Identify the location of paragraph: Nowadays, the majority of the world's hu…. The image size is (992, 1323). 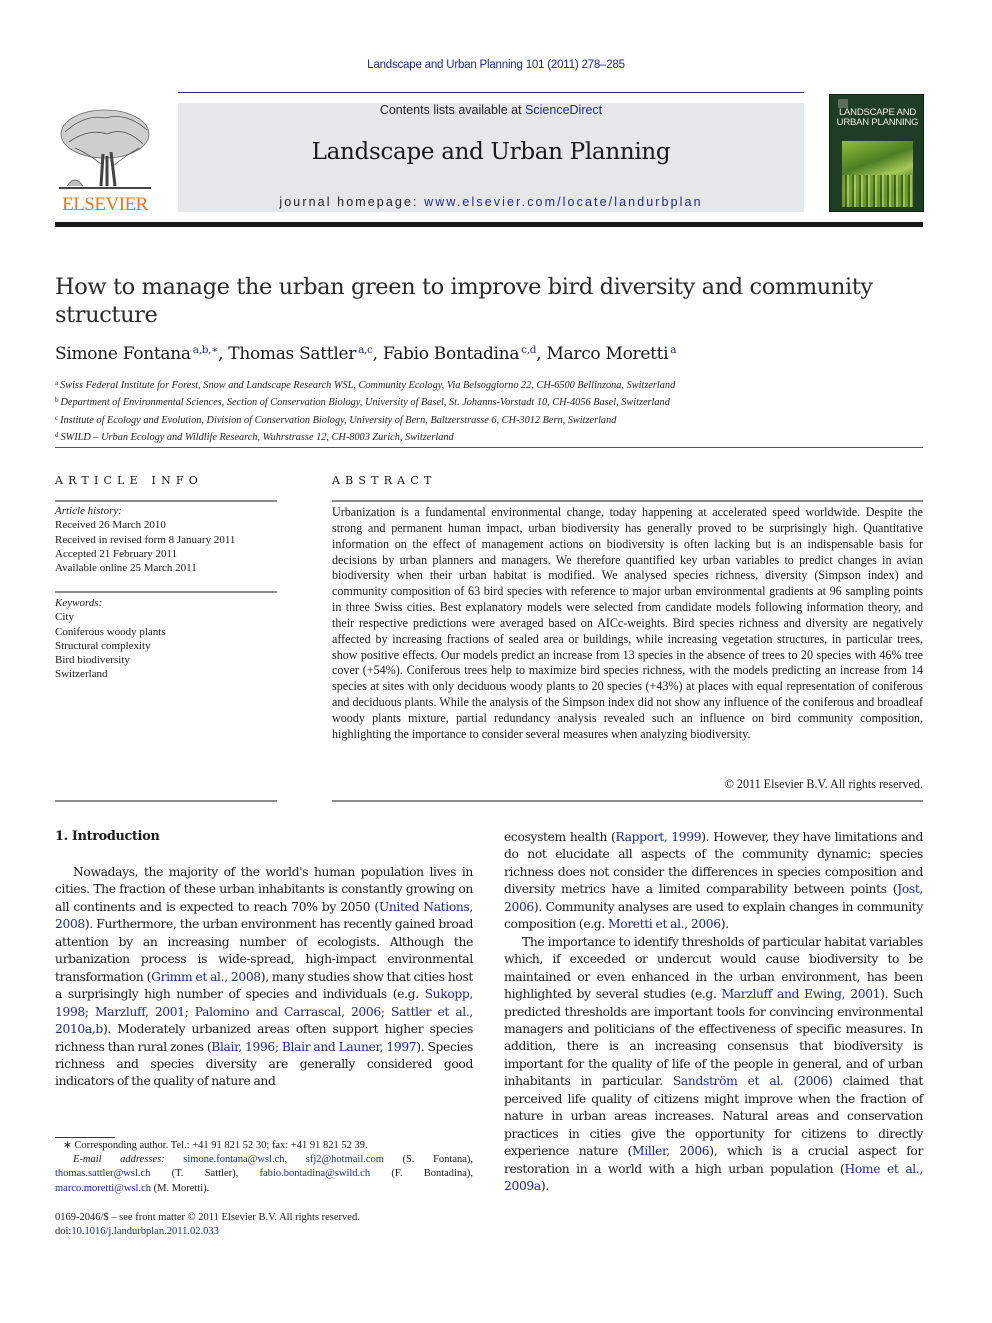
(264, 977).